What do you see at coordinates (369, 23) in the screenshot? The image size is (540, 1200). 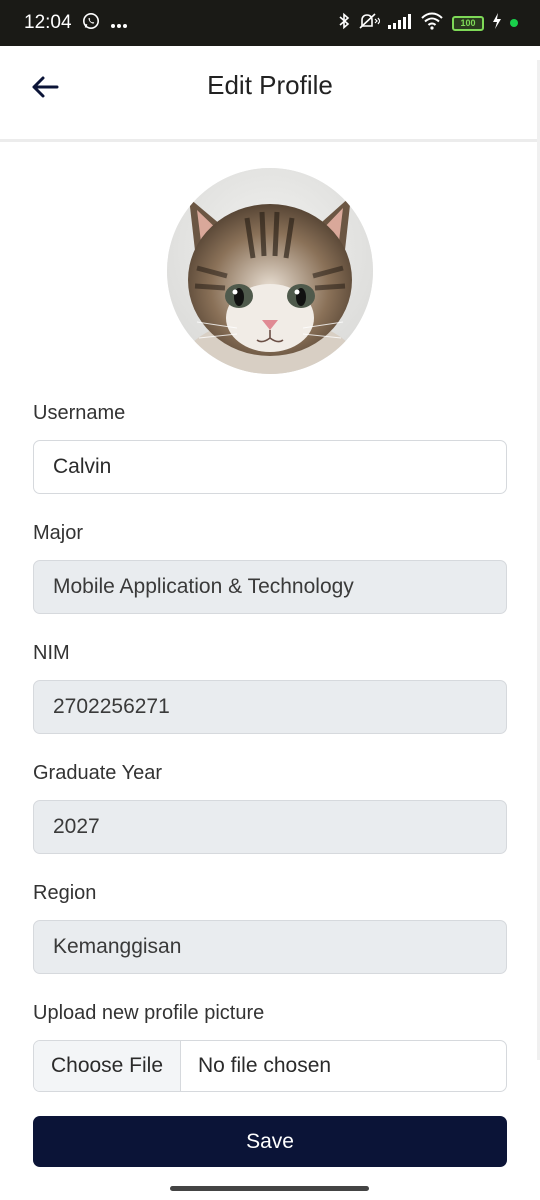 I see `mute-vibrate-icon` at bounding box center [369, 23].